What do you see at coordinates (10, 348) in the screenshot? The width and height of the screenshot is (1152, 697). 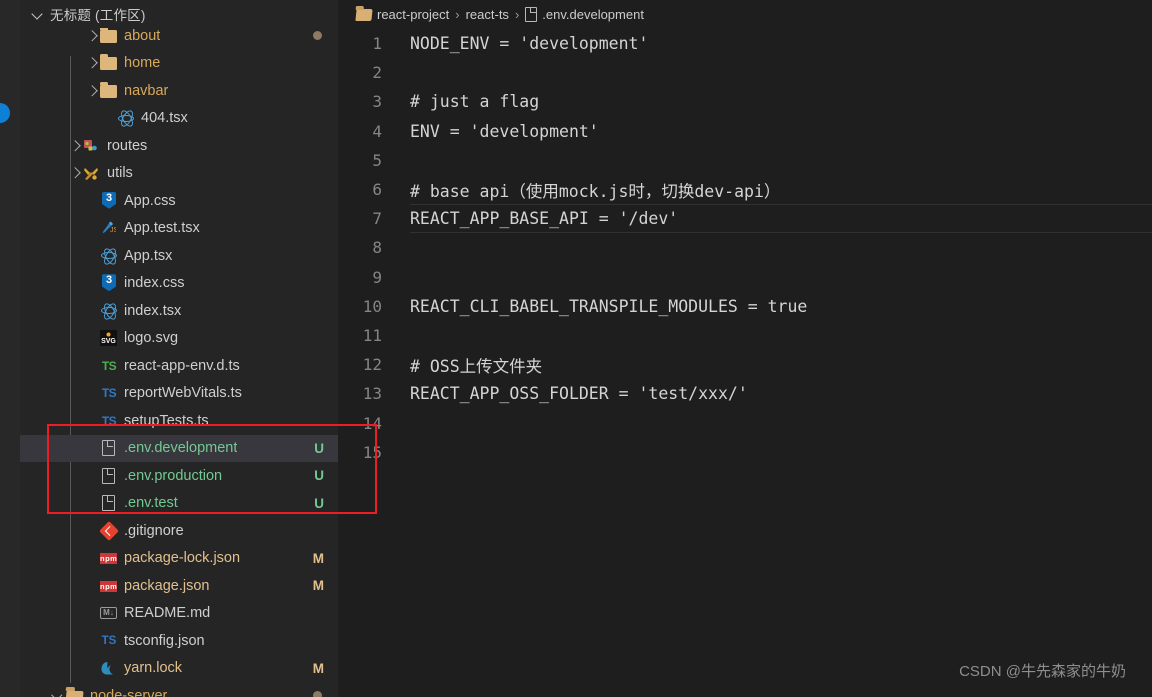 I see `activity-bar` at bounding box center [10, 348].